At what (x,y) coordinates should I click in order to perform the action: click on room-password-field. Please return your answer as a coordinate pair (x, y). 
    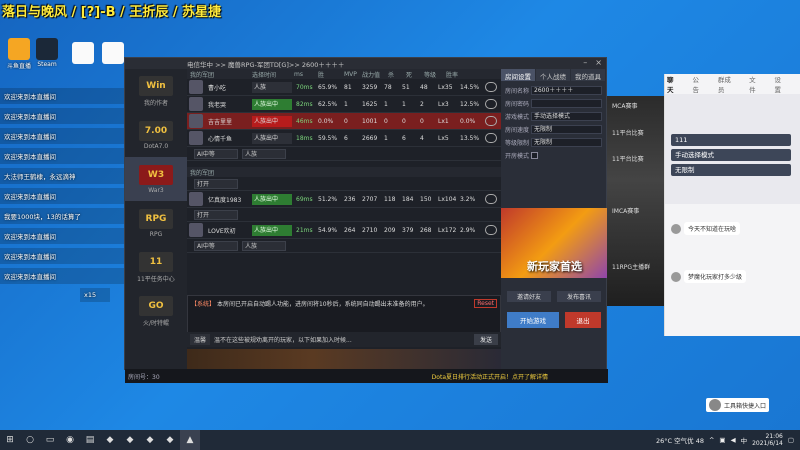
    Looking at the image, I should click on (566, 103).